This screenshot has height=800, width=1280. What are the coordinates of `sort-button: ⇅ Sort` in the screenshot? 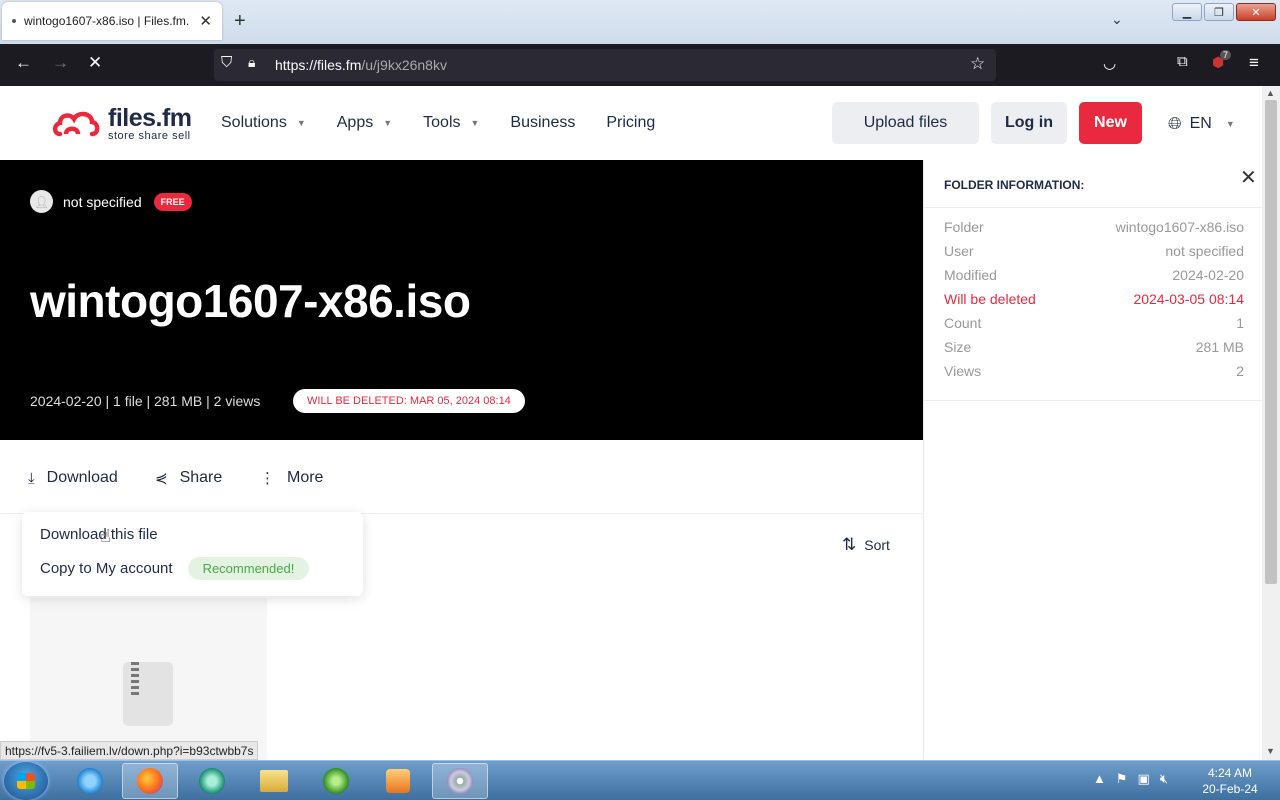 It's located at (866, 545).